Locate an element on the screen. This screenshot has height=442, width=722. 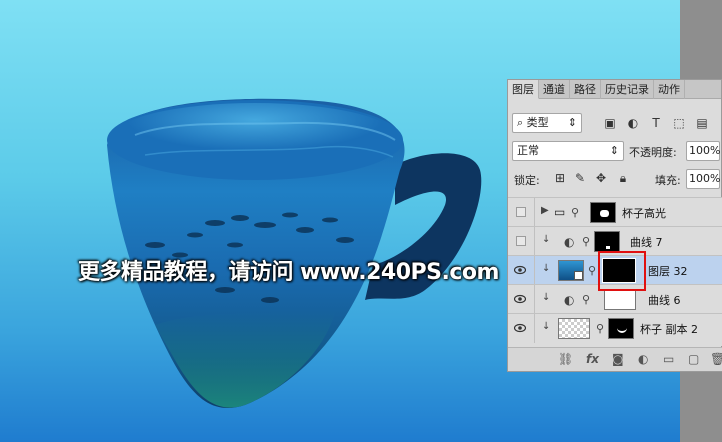
panel-tabs: 图层 通道 路径 历史记录 动作 is located at coordinates (614, 89).